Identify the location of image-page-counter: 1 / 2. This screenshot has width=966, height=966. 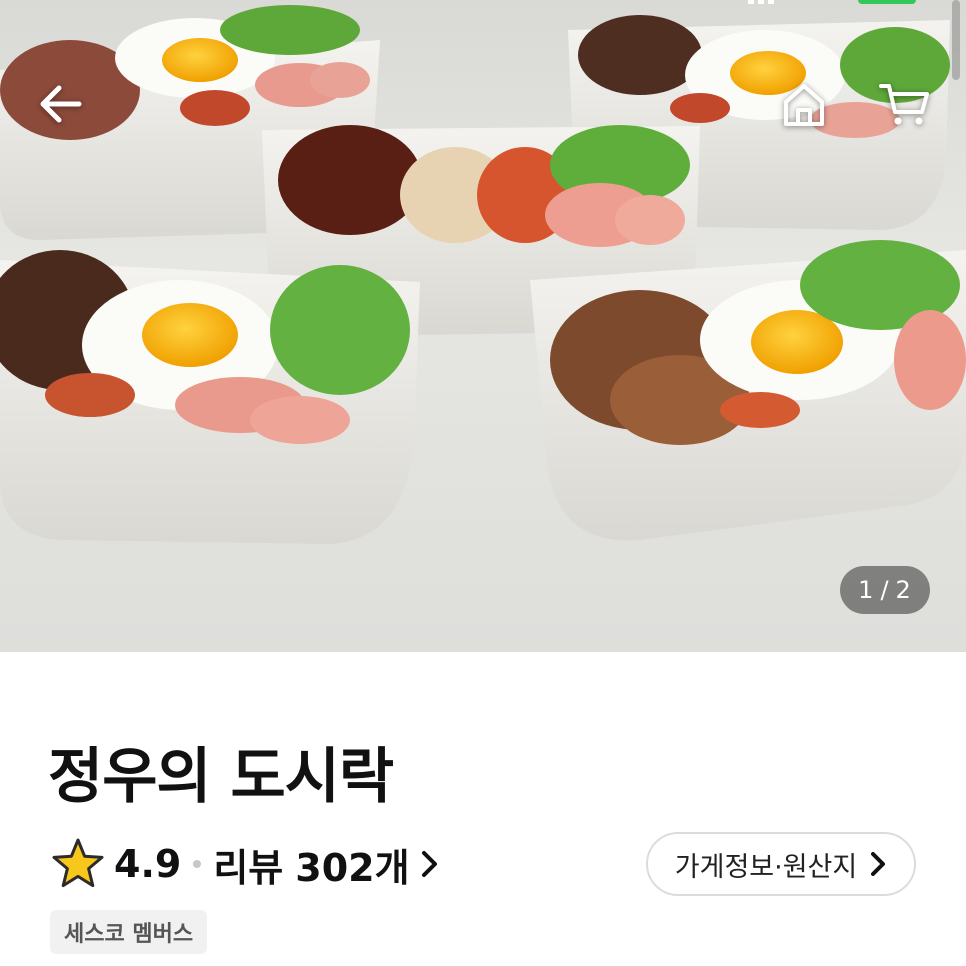
(885, 590).